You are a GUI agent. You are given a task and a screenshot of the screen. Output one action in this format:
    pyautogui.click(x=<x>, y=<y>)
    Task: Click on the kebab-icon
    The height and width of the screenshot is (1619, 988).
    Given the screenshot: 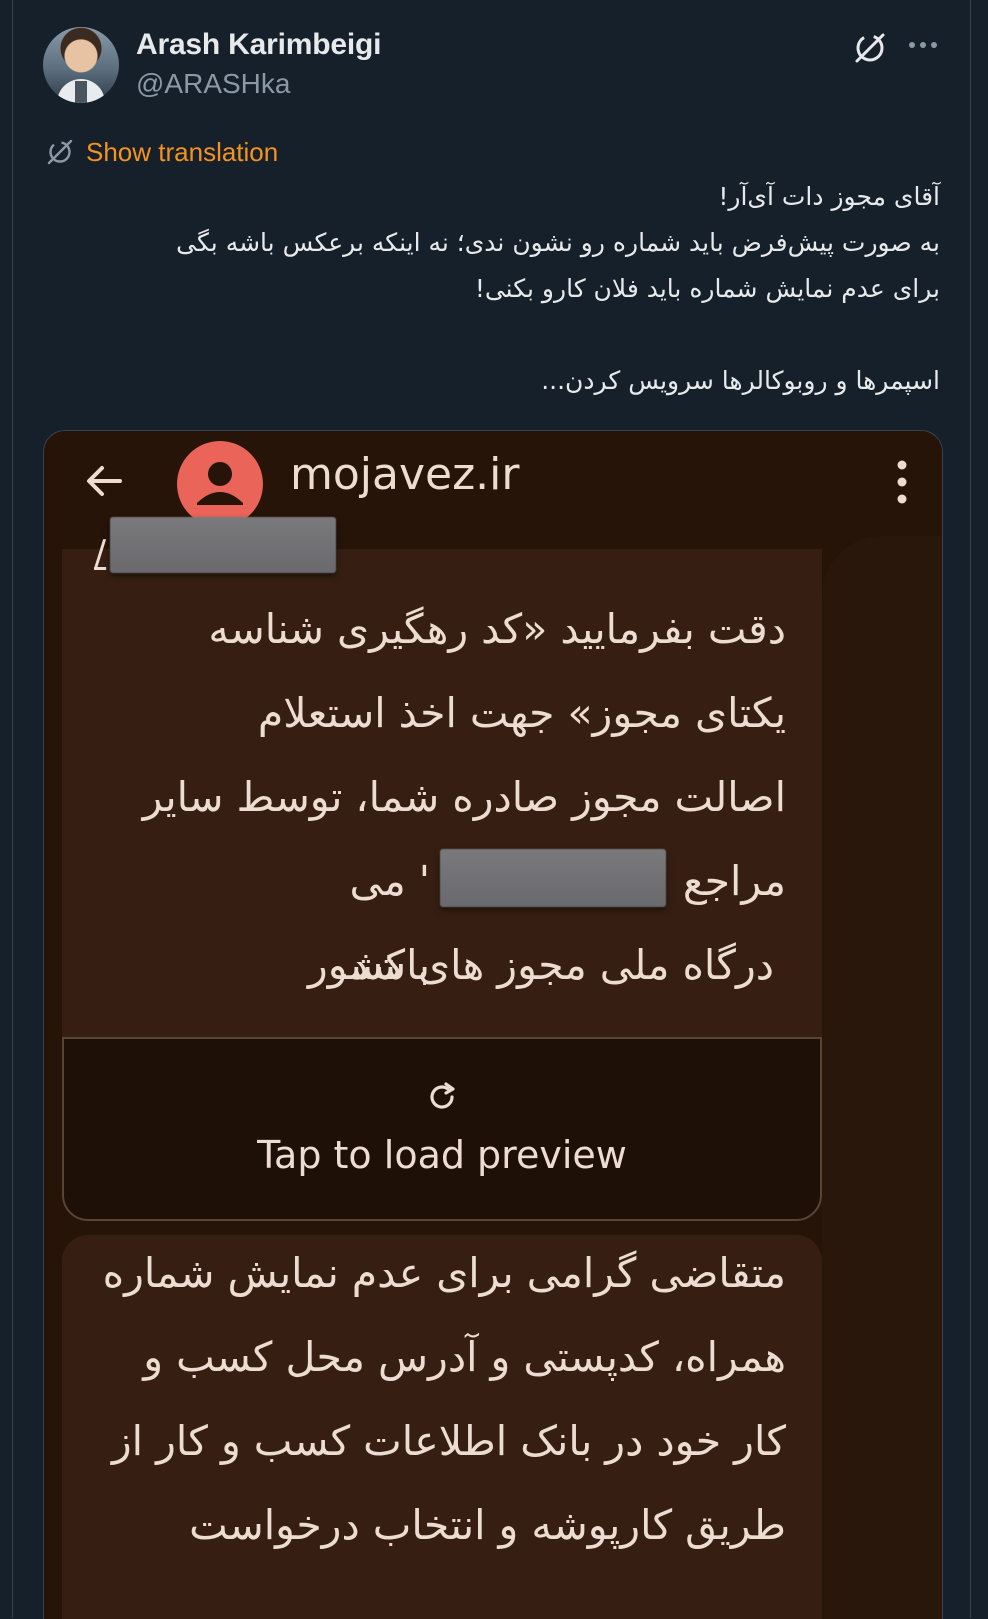 What is the action you would take?
    pyautogui.click(x=902, y=482)
    